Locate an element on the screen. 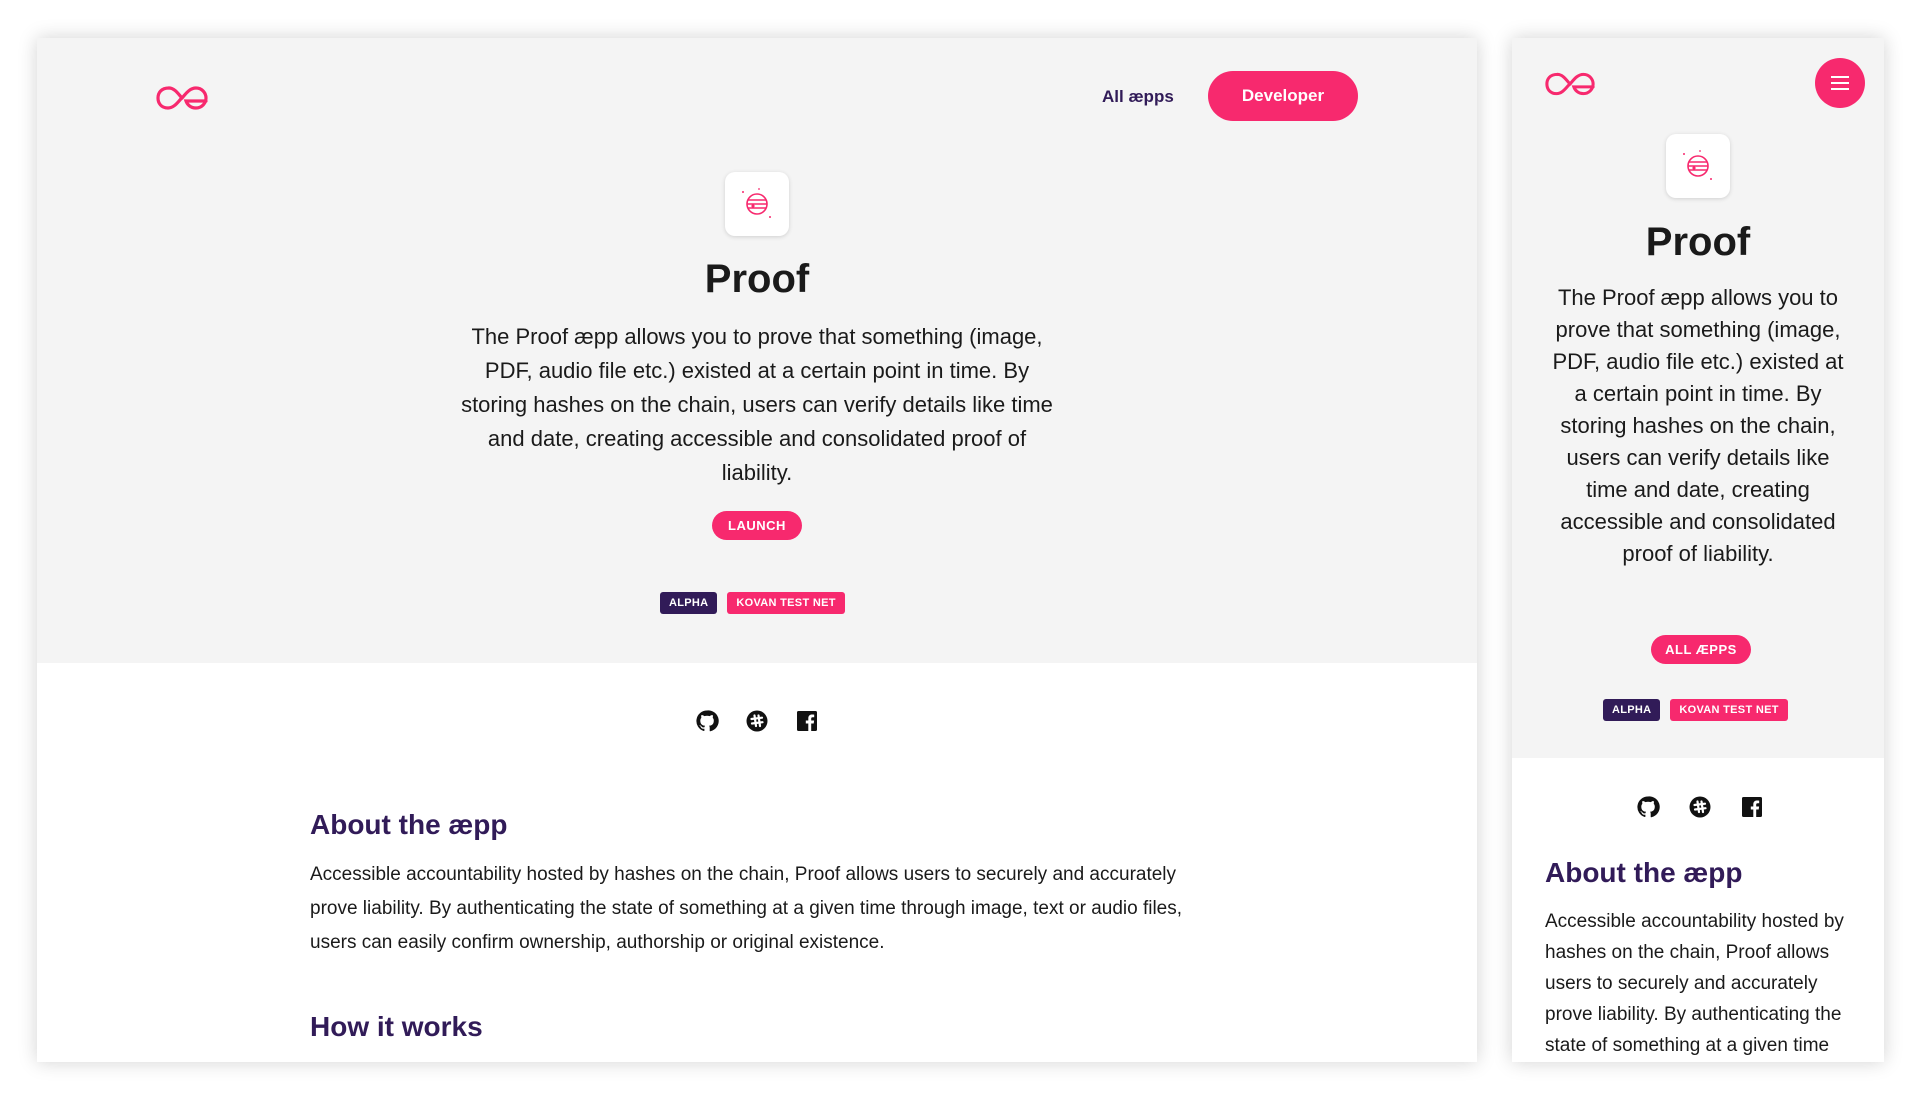 Image resolution: width=1920 pixels, height=1100 pixels. hamburger-menu-button is located at coordinates (1840, 83).